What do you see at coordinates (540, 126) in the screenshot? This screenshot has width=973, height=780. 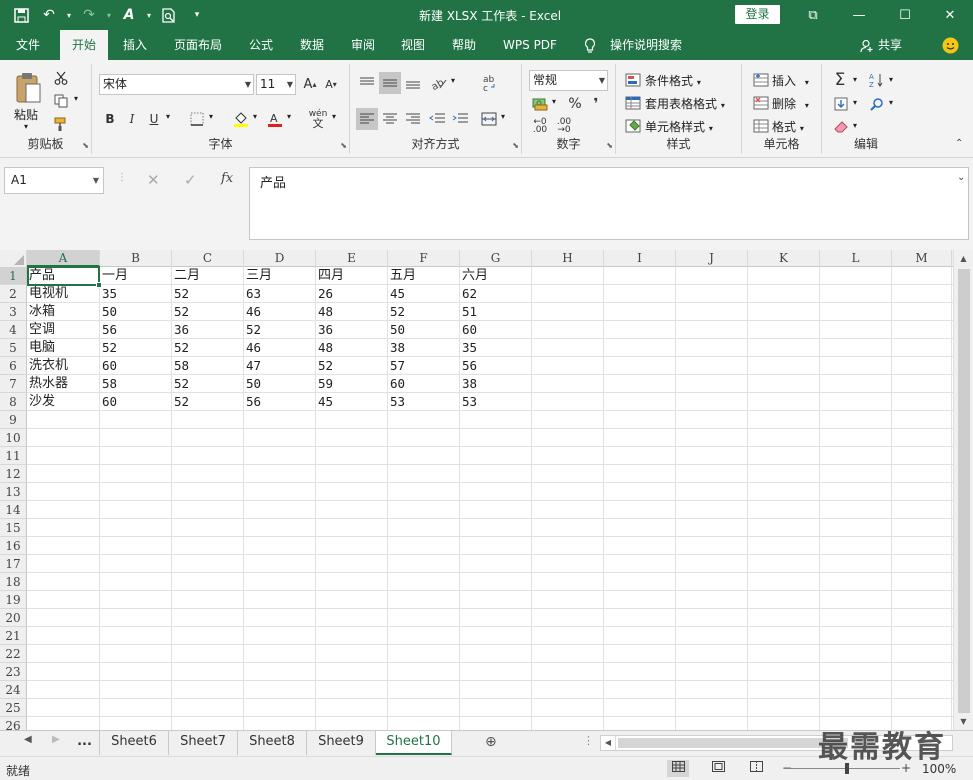 I see `increase-decimal-icon: ←0.00` at bounding box center [540, 126].